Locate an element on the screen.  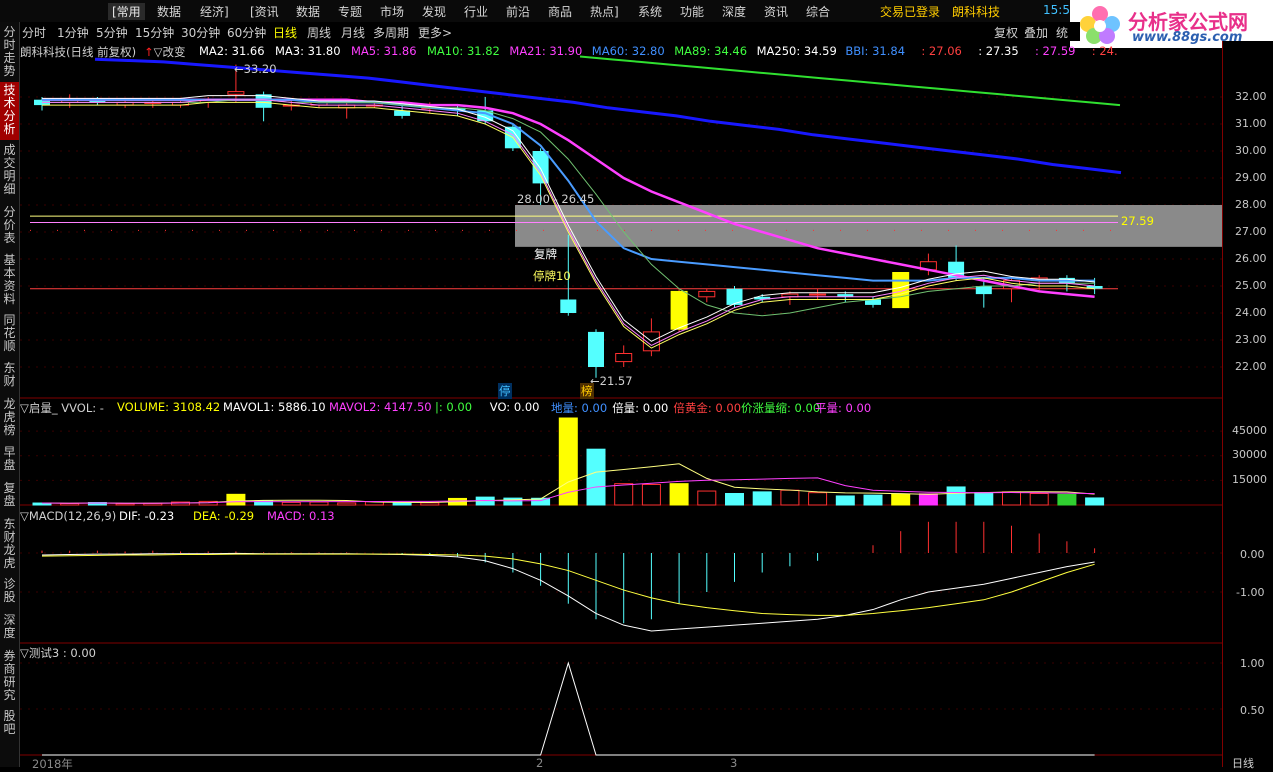
indicator-value: 地量: 0.00 is located at coordinates (579, 408).